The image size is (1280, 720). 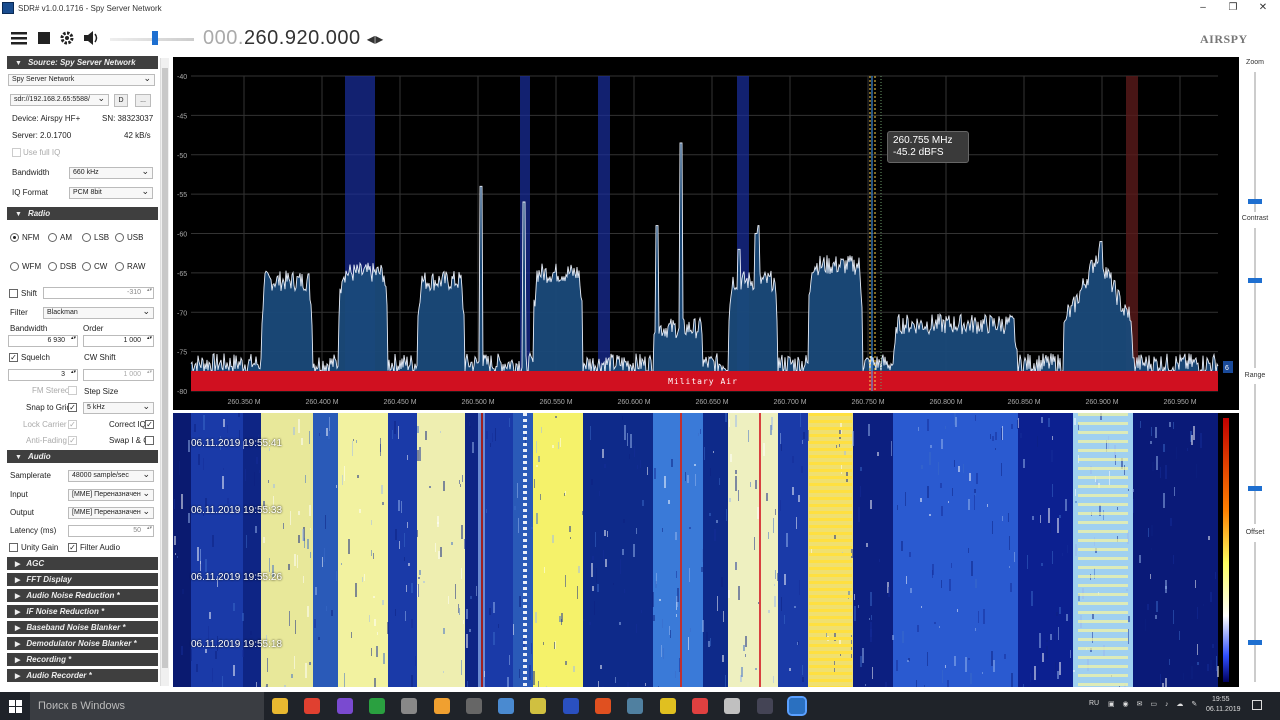 What do you see at coordinates (14, 266) in the screenshot?
I see `mode-radio-wfm` at bounding box center [14, 266].